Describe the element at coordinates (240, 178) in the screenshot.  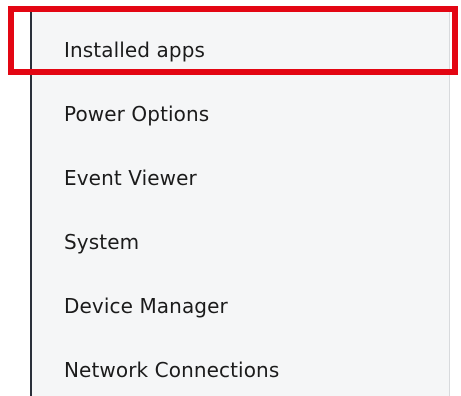
I see `menu-item-event-viewer: Event Viewer` at that location.